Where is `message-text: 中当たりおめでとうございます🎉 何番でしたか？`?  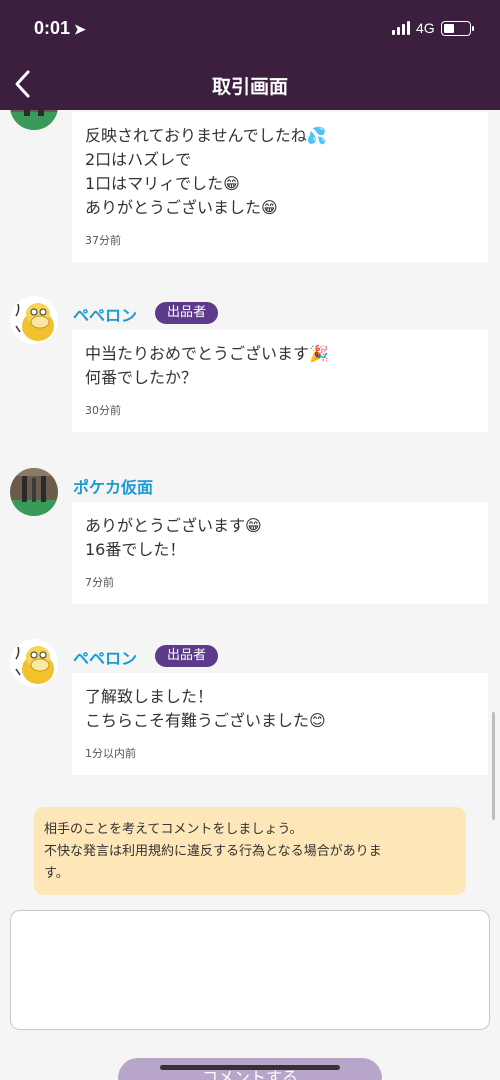
message-text: 中当たりおめでとうございます🎉 何番でしたか？ is located at coordinates (280, 366).